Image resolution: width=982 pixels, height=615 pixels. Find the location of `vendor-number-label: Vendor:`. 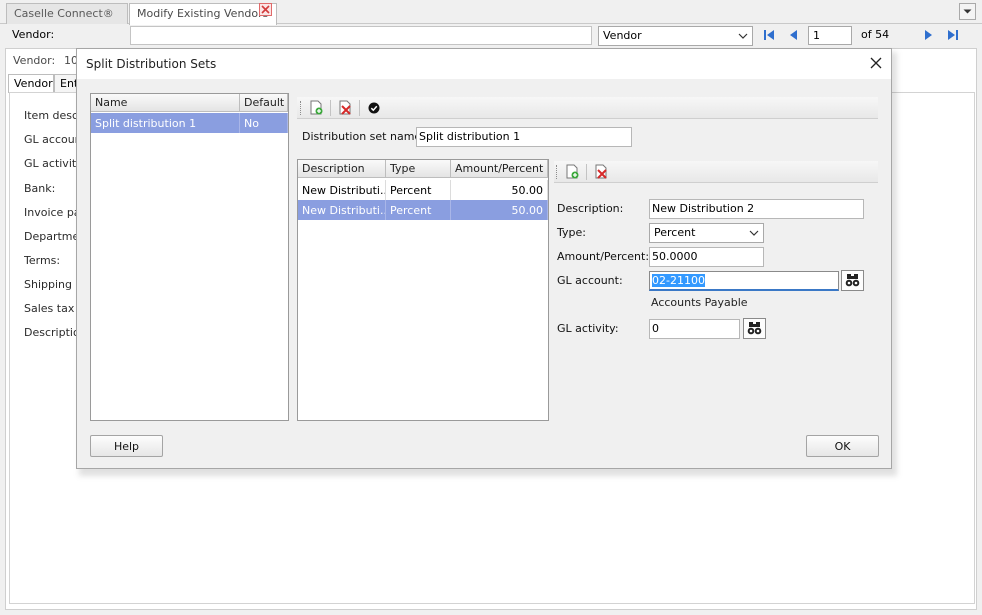

vendor-number-label: Vendor: is located at coordinates (34, 60).